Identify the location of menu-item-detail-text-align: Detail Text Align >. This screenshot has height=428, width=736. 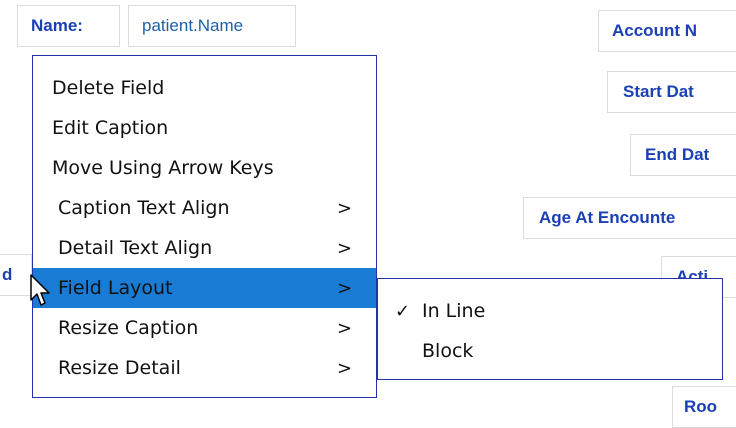
(204, 248).